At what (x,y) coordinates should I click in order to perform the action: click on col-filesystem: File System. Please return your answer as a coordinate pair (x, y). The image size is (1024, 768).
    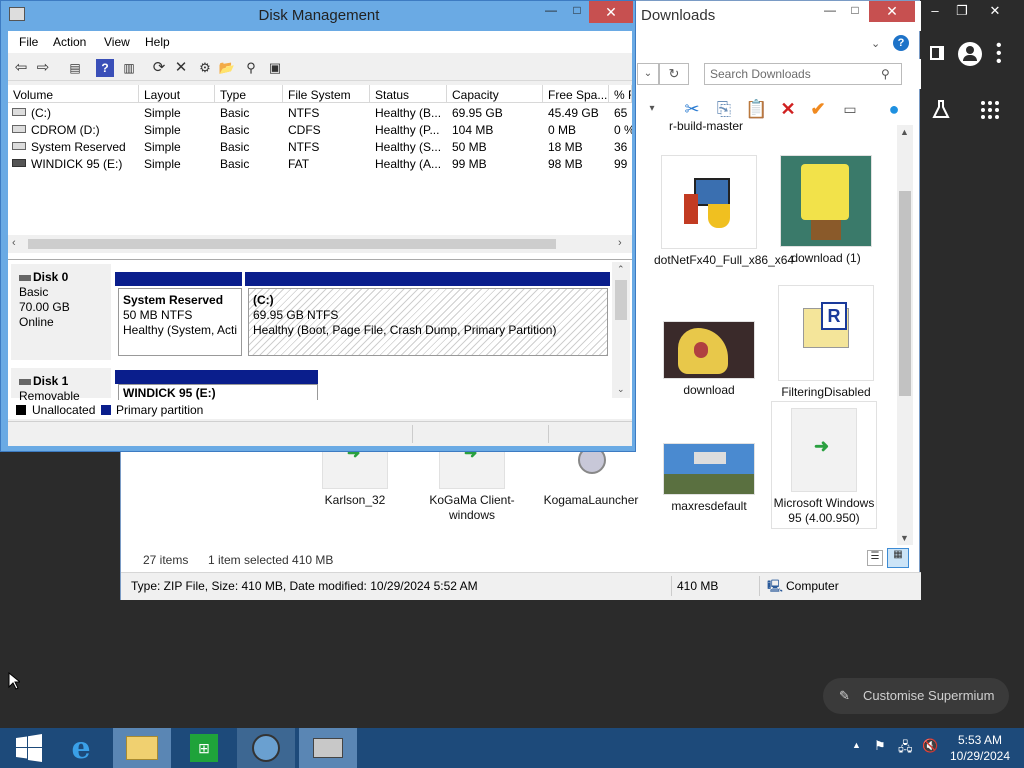
    Looking at the image, I should click on (326, 94).